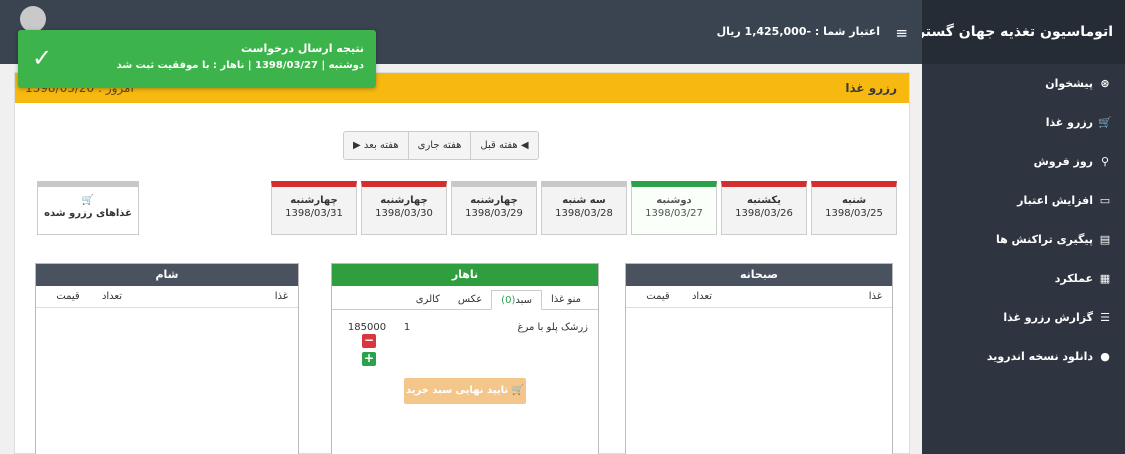  Describe the element at coordinates (1069, 83) in the screenshot. I see `sidebar-item-label: پیشخوان` at that location.